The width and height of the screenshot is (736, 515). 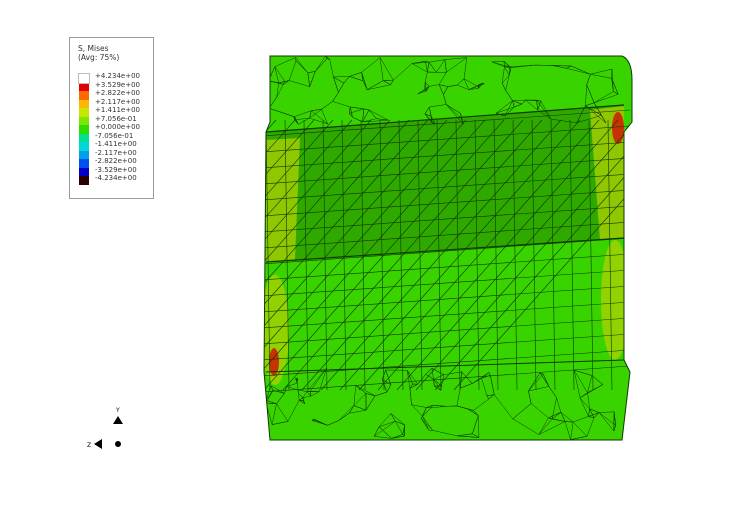 What do you see at coordinates (89, 445) in the screenshot?
I see `z-axis-label: Z` at bounding box center [89, 445].